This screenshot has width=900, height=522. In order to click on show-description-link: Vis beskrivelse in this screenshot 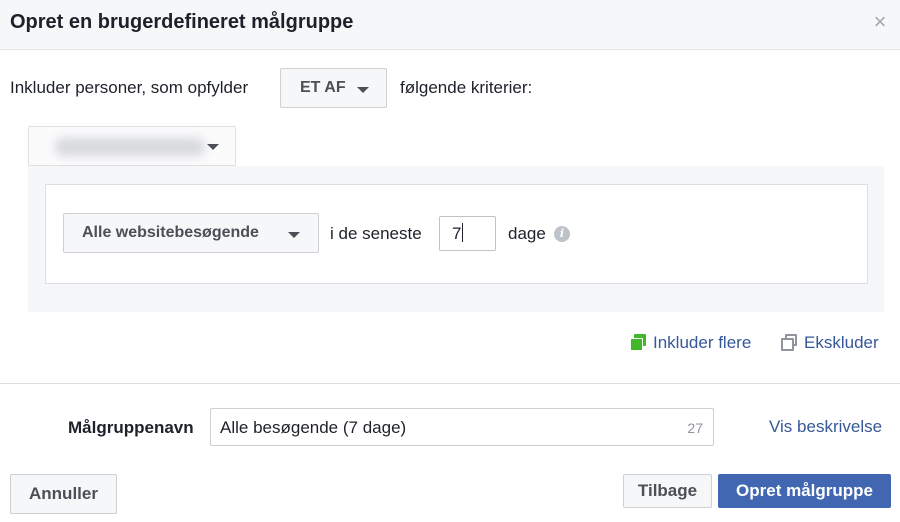, I will do `click(825, 427)`.